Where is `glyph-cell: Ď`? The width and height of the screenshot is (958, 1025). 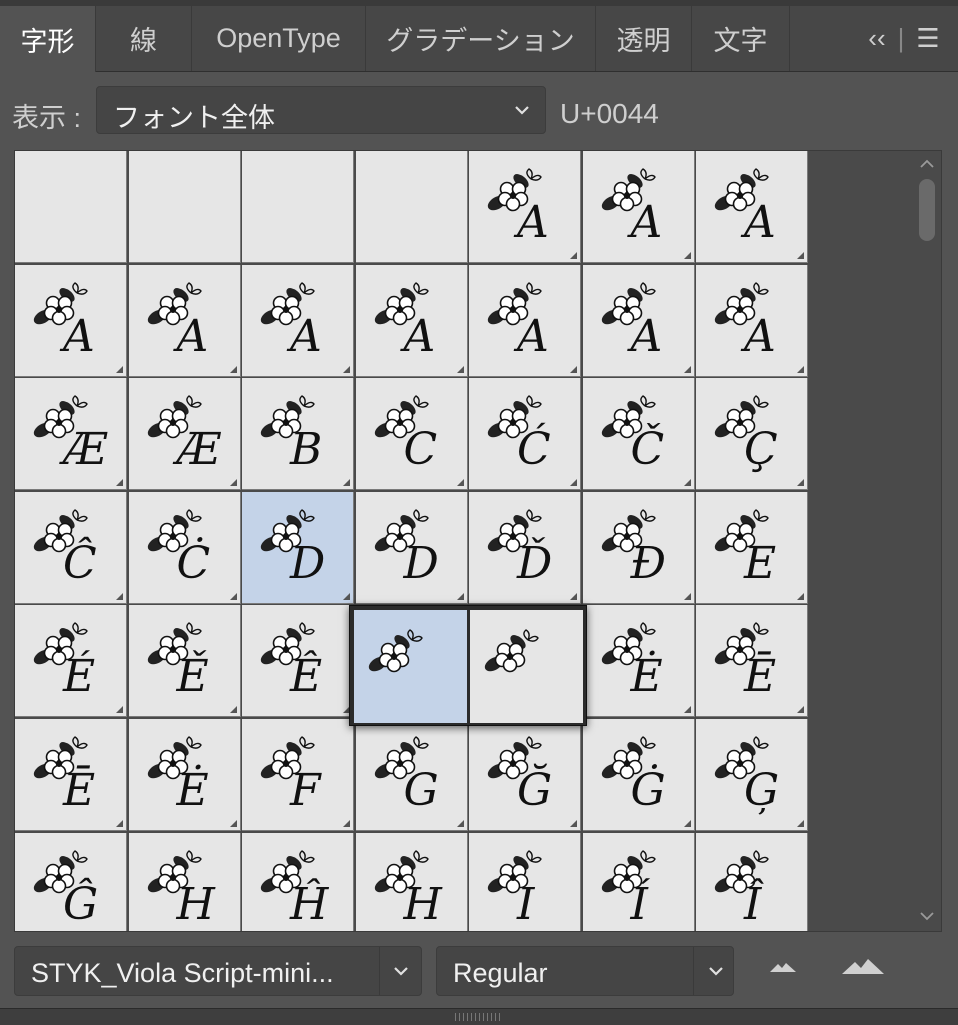 glyph-cell: Ď is located at coordinates (525, 547).